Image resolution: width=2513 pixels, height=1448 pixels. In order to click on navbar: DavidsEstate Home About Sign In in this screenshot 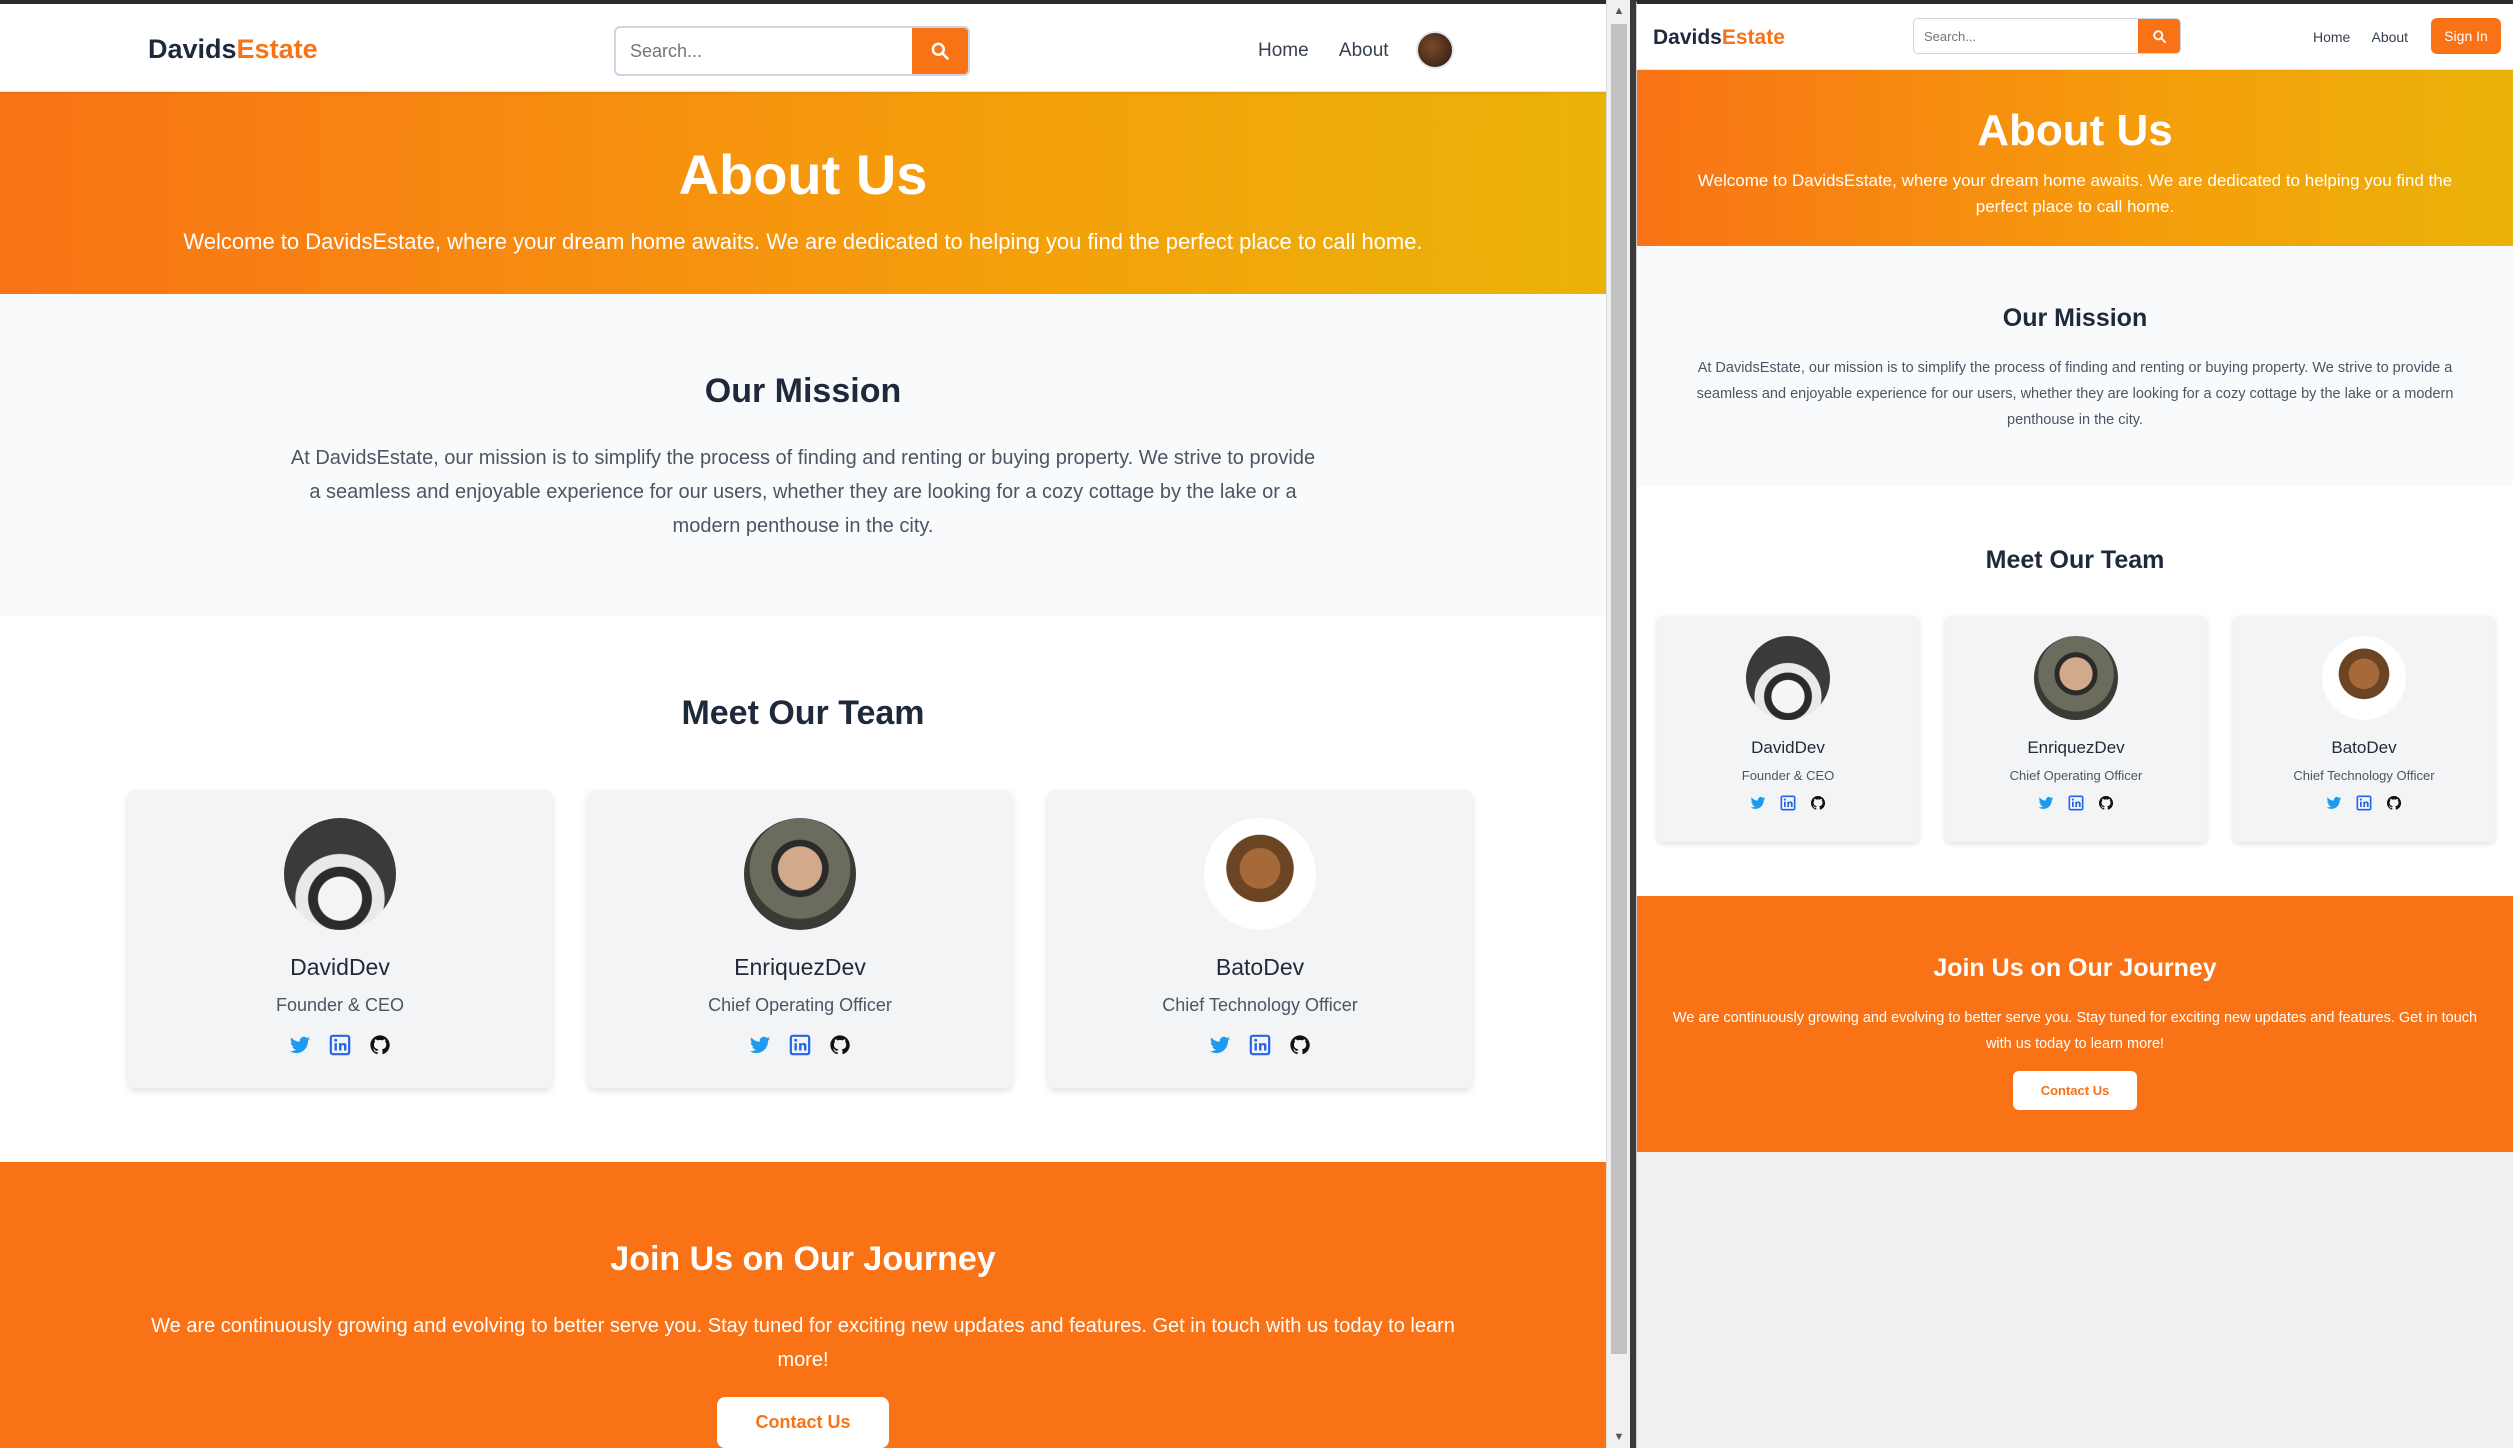, I will do `click(2075, 37)`.